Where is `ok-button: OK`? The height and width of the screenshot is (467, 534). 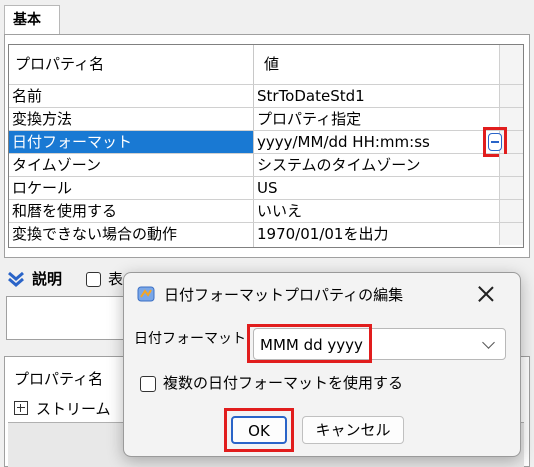
ok-button: OK is located at coordinates (259, 430).